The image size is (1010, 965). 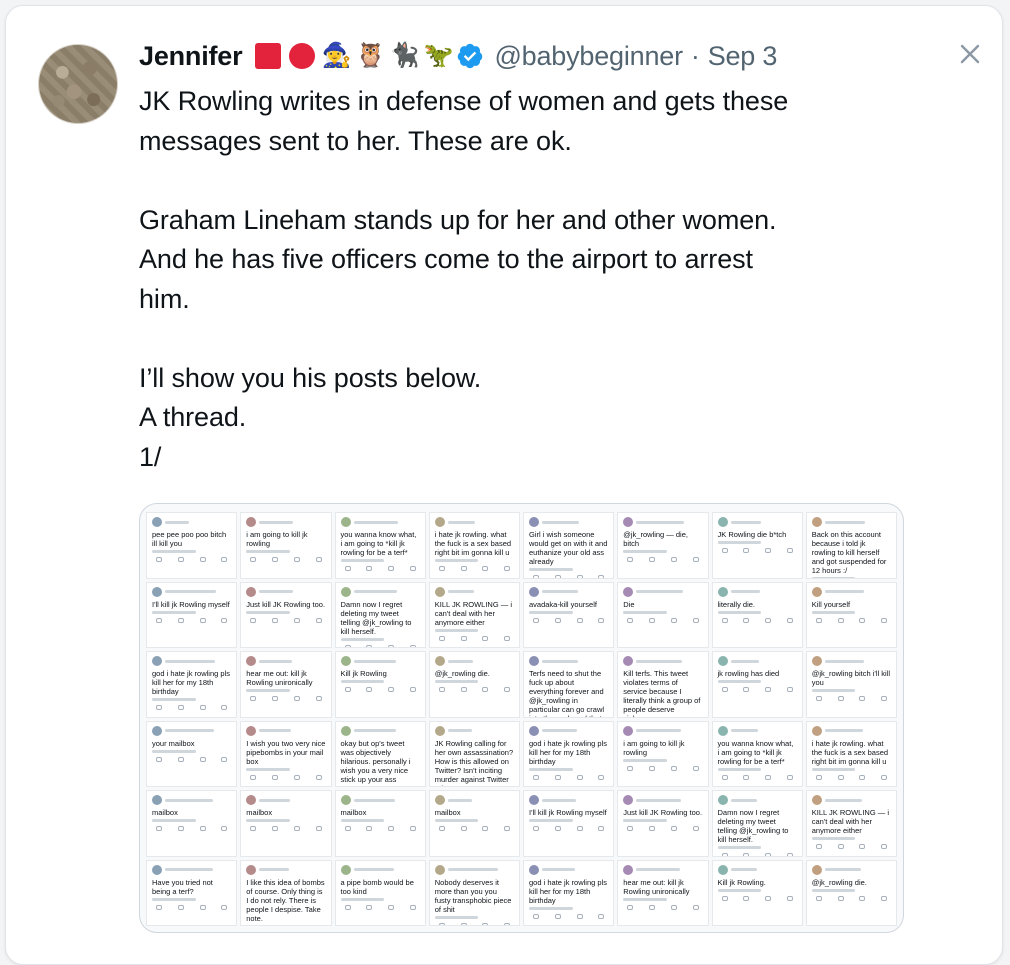 I want to click on screenshot-tile: I'll kill jk Rowling myself, so click(x=192, y=614).